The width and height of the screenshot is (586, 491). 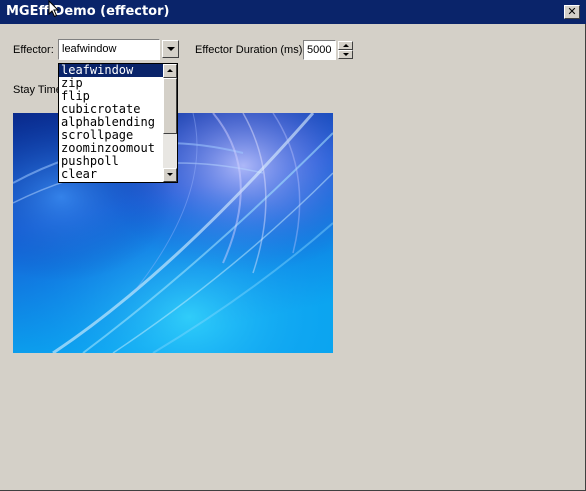 I want to click on duration-spin-down-button, so click(x=345, y=54).